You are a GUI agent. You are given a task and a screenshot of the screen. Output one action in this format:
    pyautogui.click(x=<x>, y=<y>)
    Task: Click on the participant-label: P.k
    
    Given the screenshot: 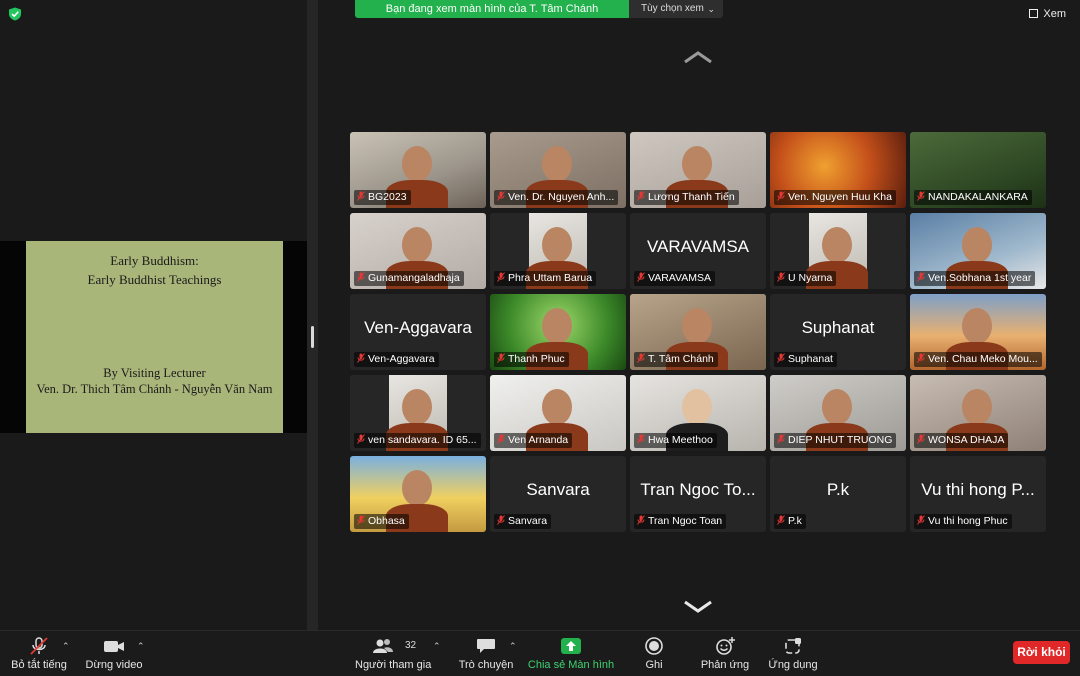 What is the action you would take?
    pyautogui.click(x=790, y=521)
    